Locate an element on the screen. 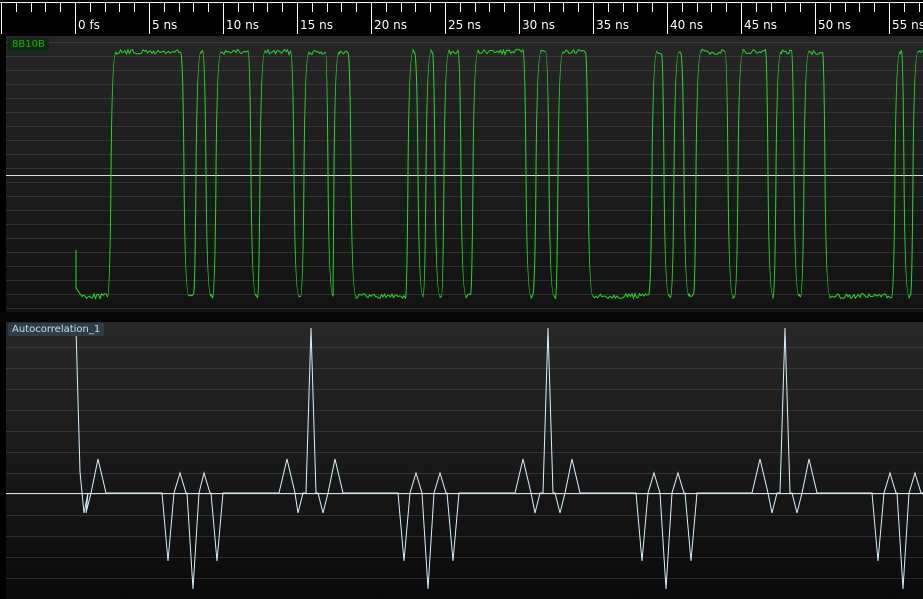  ruler-tick-label: 55 ns is located at coordinates (907, 25).